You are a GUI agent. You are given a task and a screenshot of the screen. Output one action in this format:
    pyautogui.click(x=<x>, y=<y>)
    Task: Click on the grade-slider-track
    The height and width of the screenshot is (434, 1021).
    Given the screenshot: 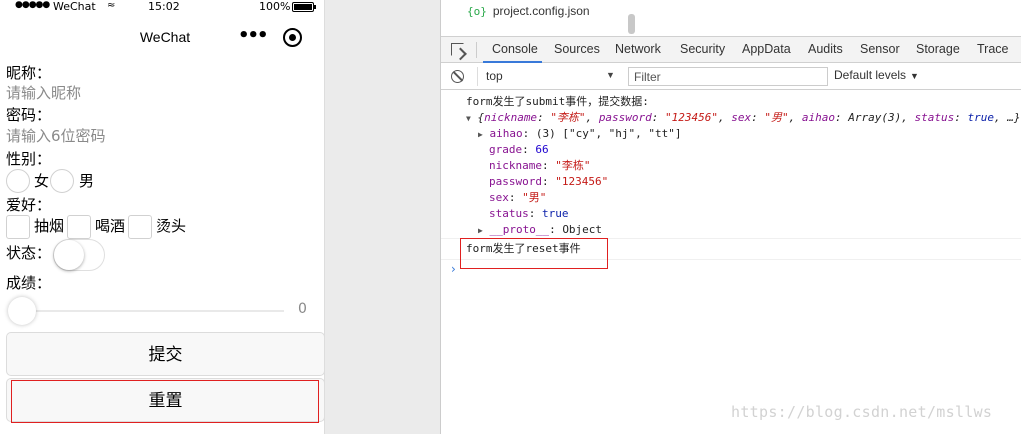 What is the action you would take?
    pyautogui.click(x=153, y=311)
    